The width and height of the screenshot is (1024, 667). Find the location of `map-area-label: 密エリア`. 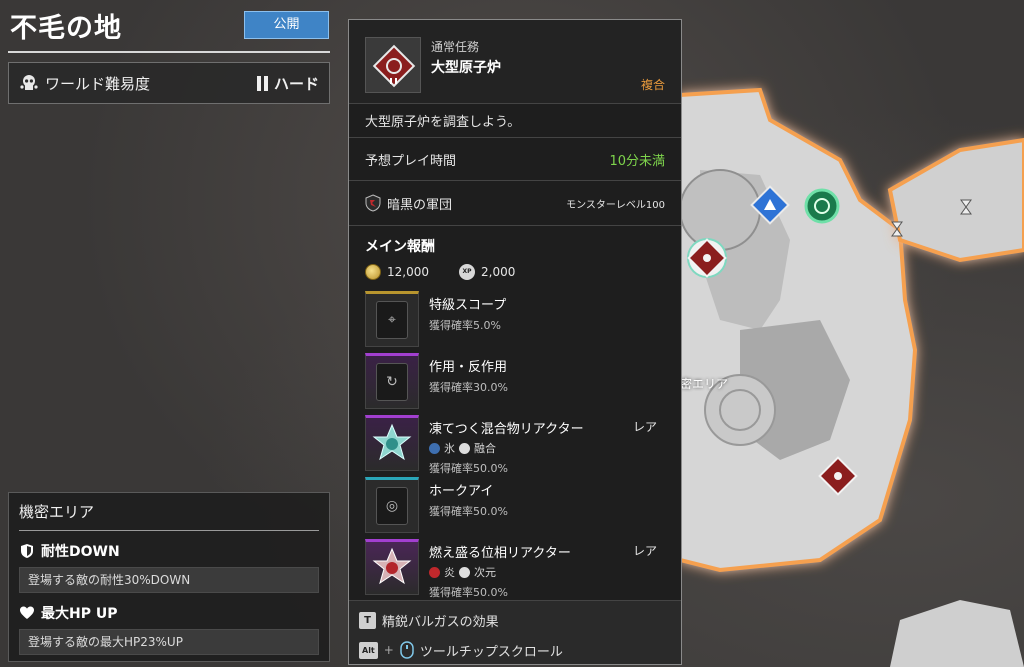

map-area-label: 密エリア is located at coordinates (704, 384).